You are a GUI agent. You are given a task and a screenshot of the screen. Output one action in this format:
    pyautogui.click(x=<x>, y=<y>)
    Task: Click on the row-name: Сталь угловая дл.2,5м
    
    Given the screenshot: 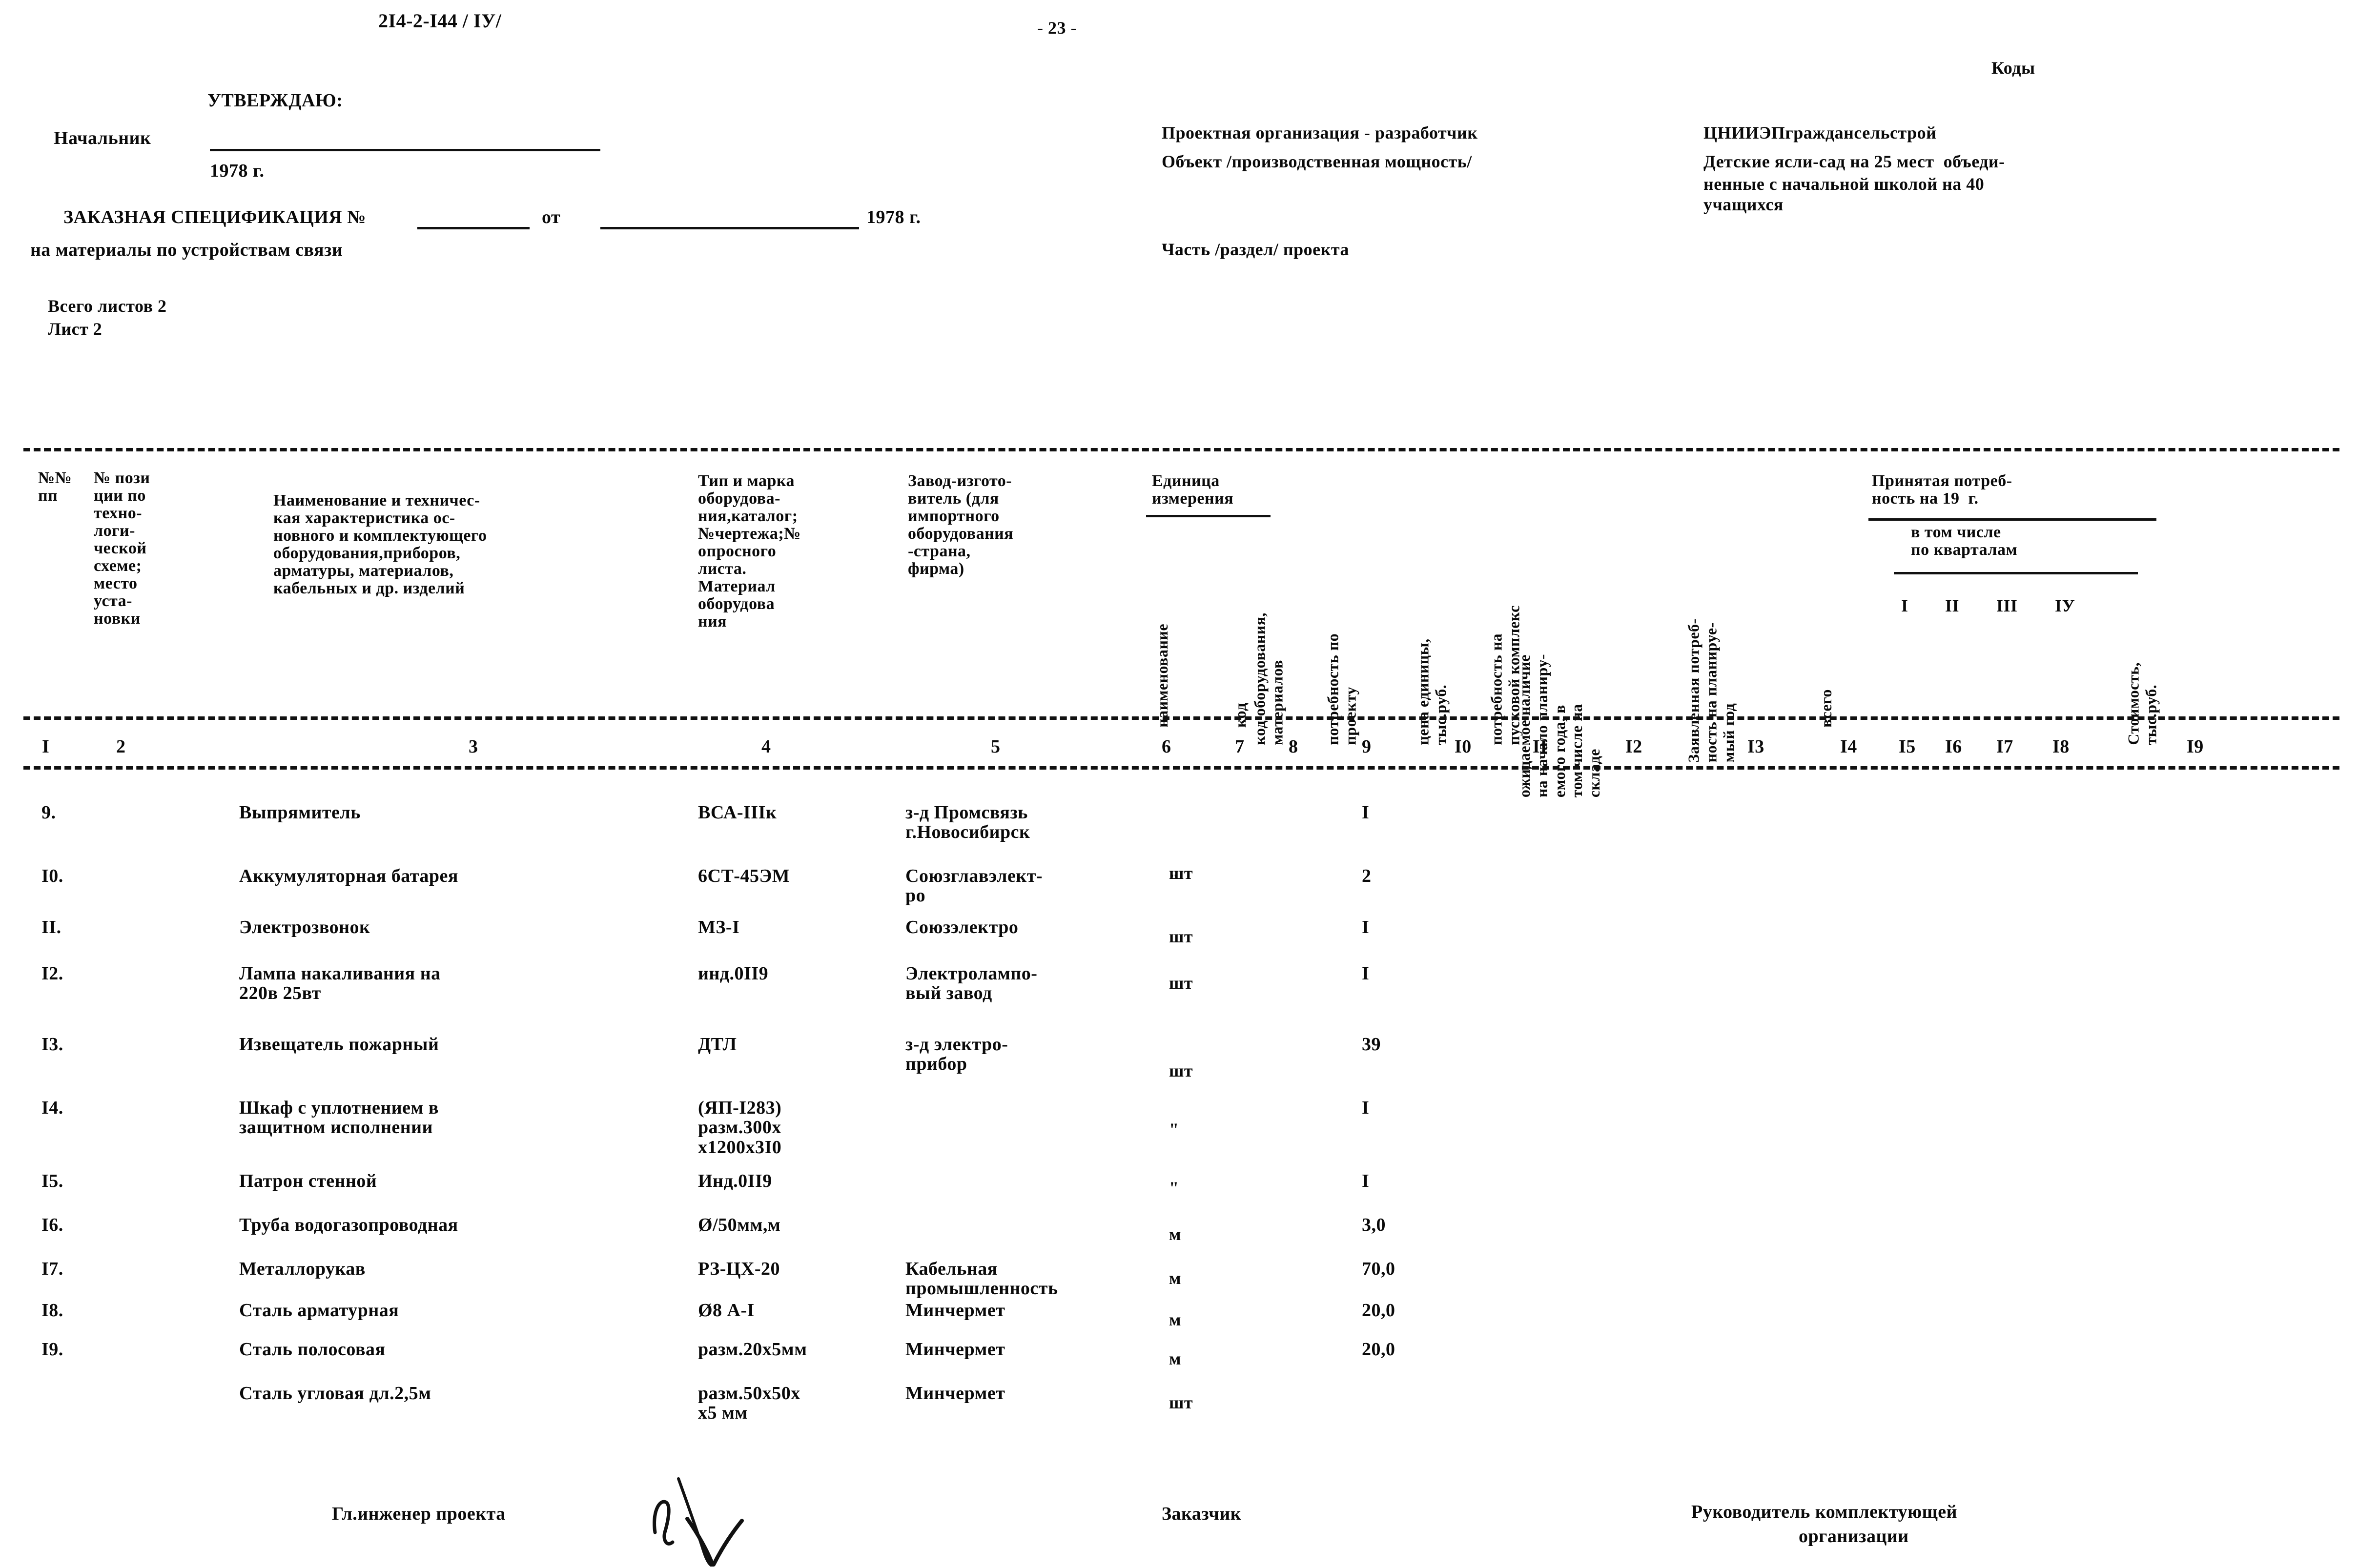 What is the action you would take?
    pyautogui.click(x=335, y=1393)
    